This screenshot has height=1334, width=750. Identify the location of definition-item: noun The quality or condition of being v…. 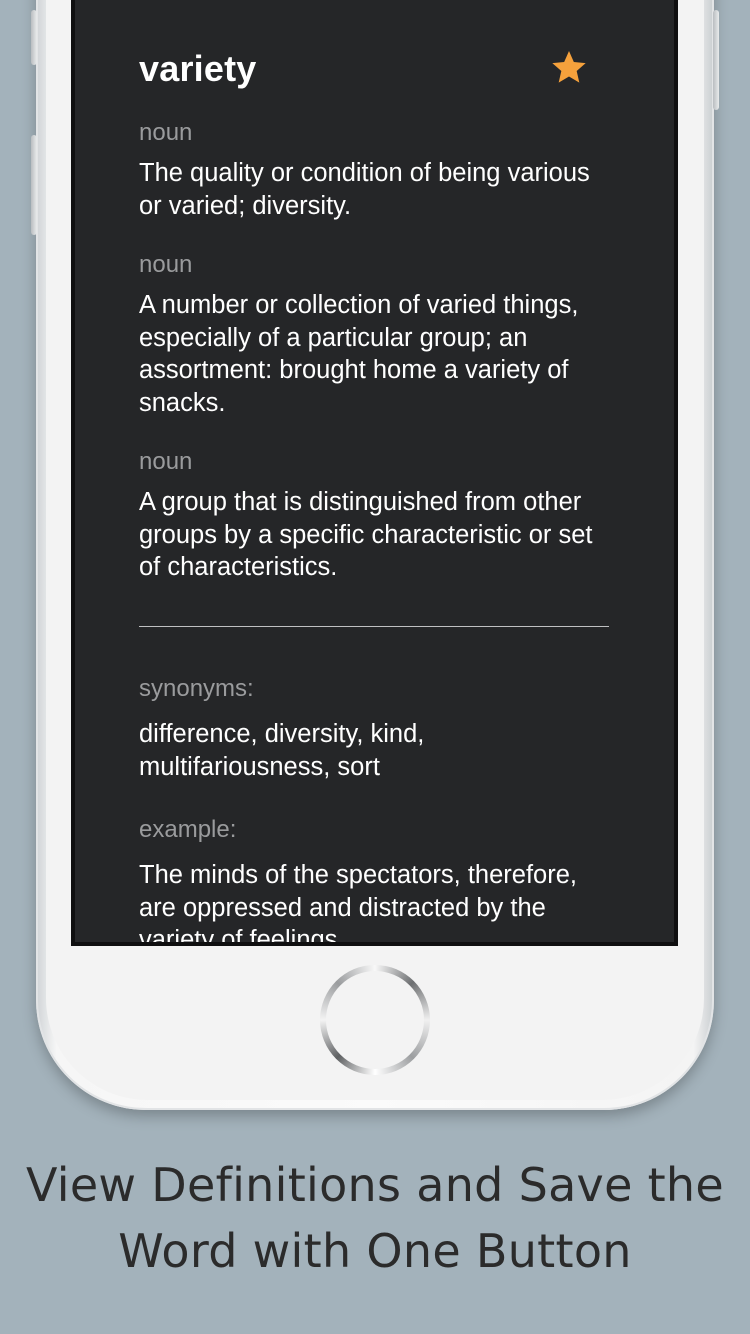
(374, 169).